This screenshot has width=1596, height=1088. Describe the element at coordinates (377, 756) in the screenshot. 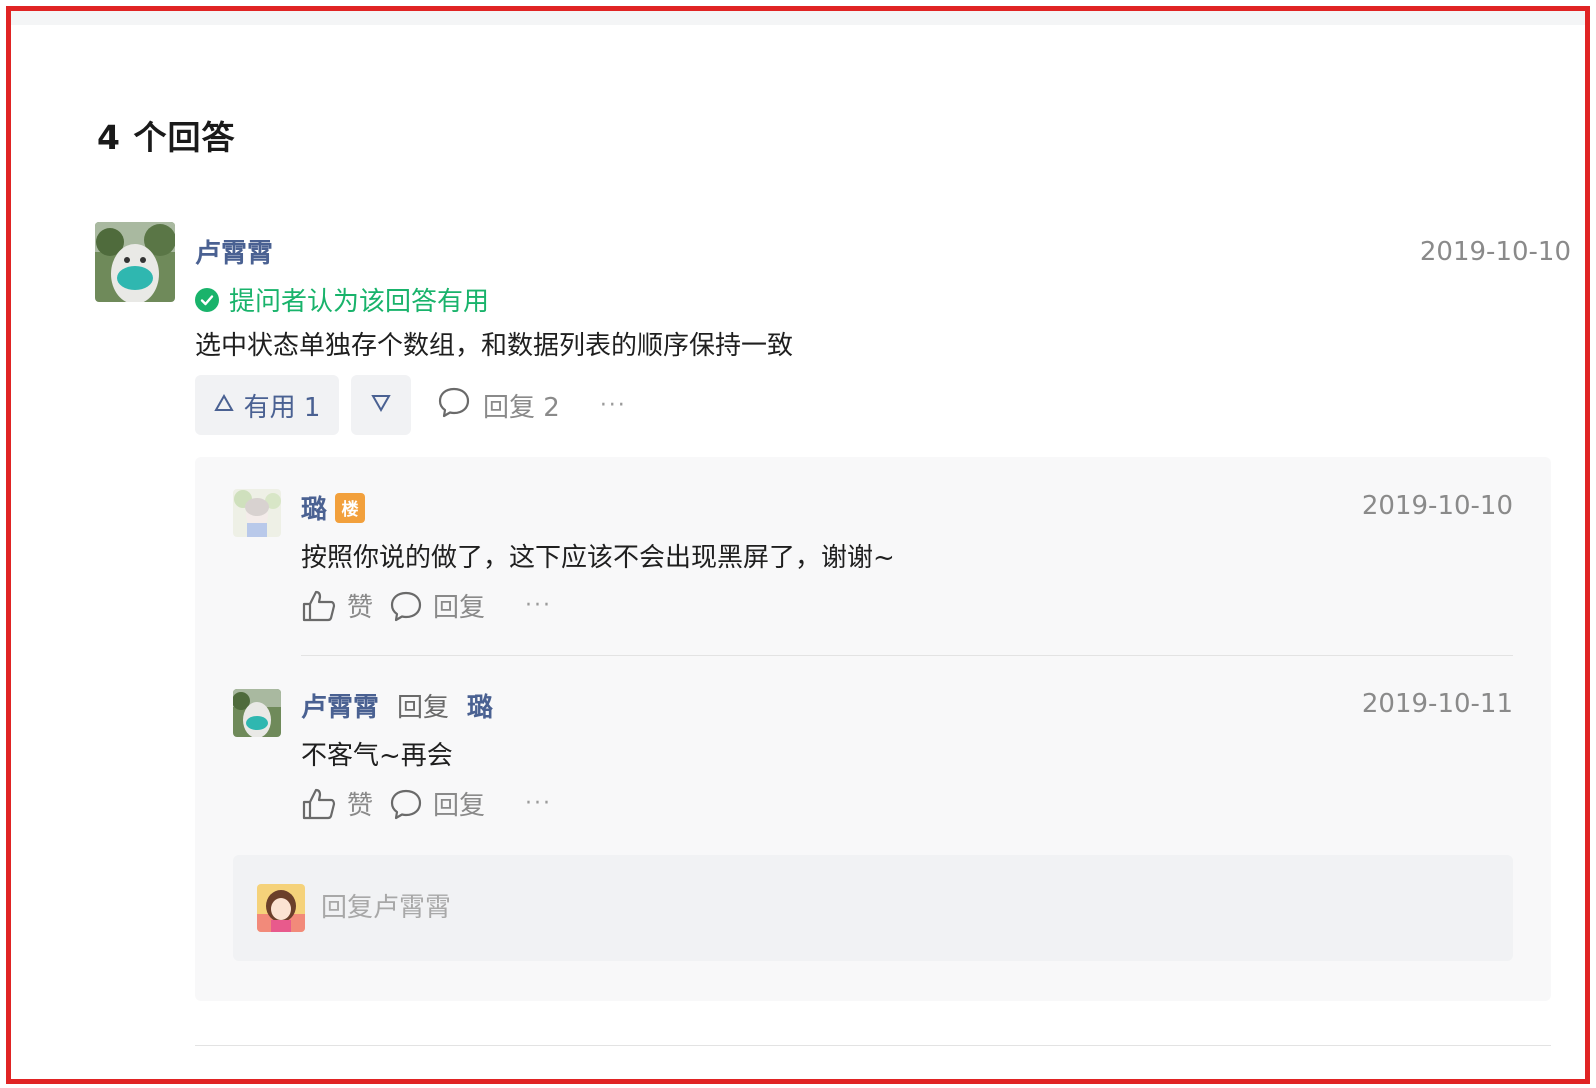

I see `comment-text: 不客气~再会` at that location.